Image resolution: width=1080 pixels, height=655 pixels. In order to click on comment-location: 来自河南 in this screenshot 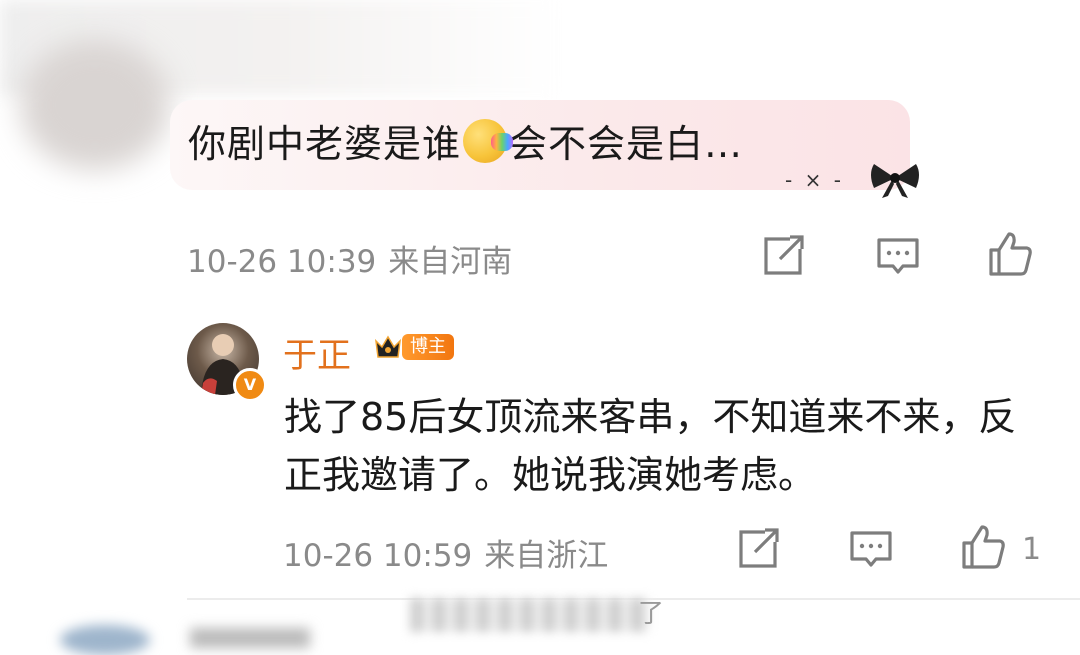, I will do `click(450, 262)`.